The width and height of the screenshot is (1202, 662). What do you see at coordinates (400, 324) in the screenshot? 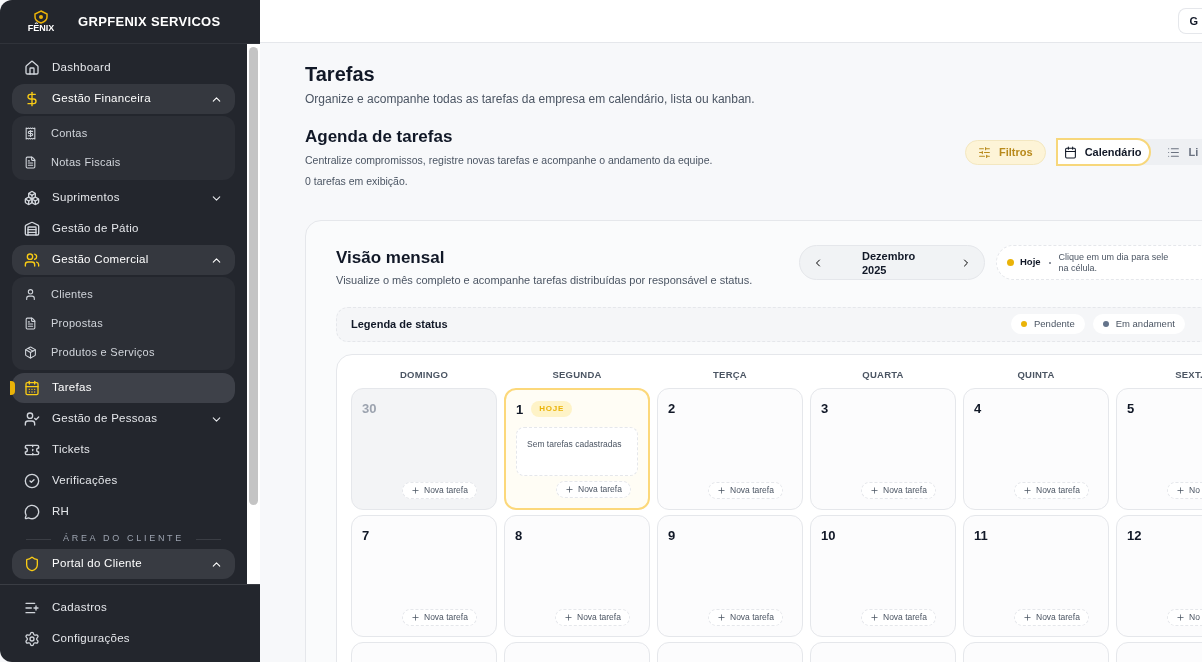
I see `legend-title: Legenda de status` at bounding box center [400, 324].